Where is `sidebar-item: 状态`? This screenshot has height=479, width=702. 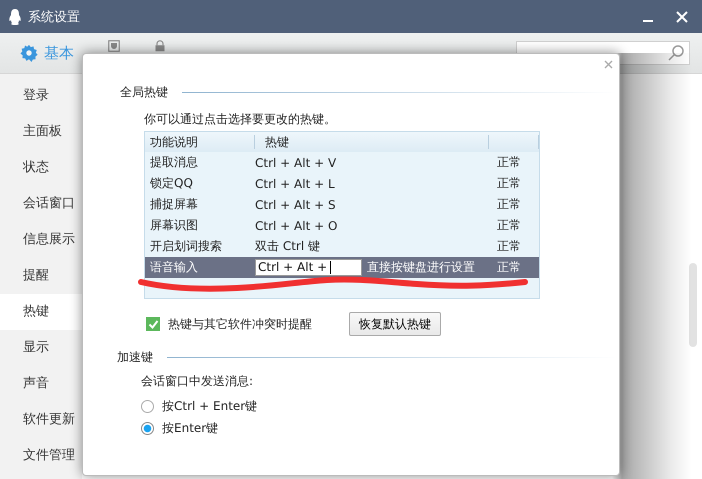
sidebar-item: 状态 is located at coordinates (41, 168).